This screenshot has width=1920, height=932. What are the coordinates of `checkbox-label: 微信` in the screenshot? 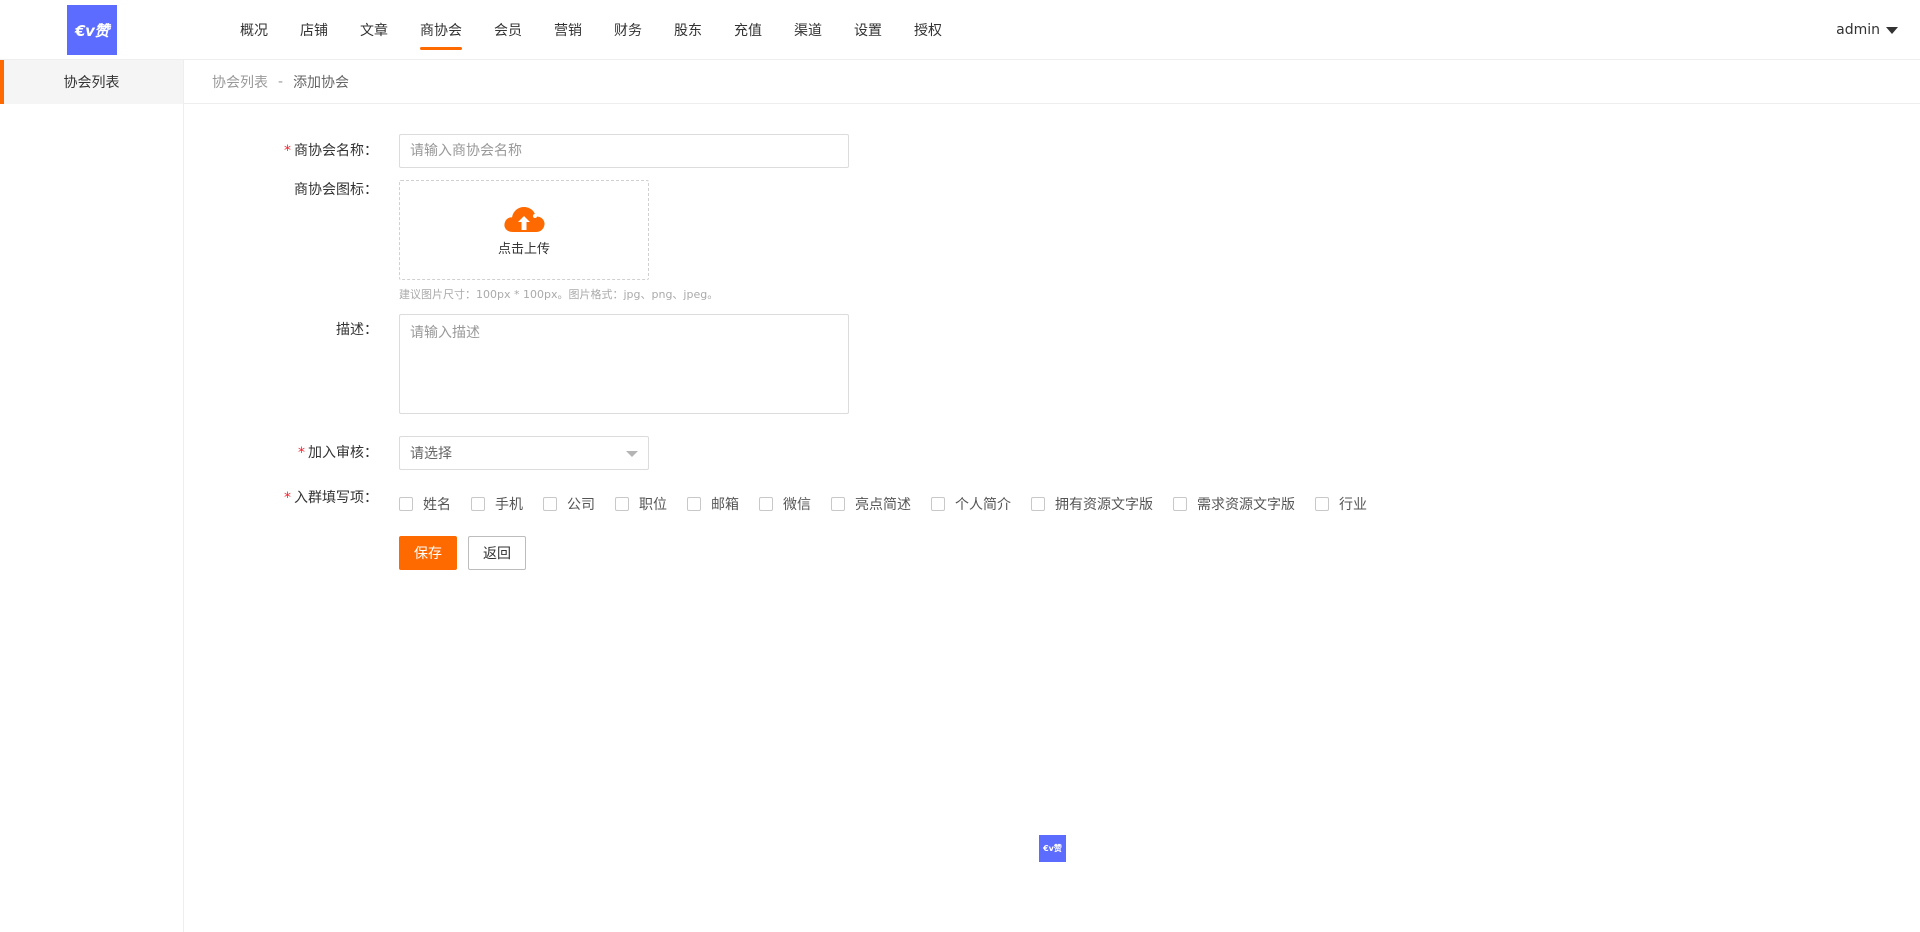 It's located at (797, 505).